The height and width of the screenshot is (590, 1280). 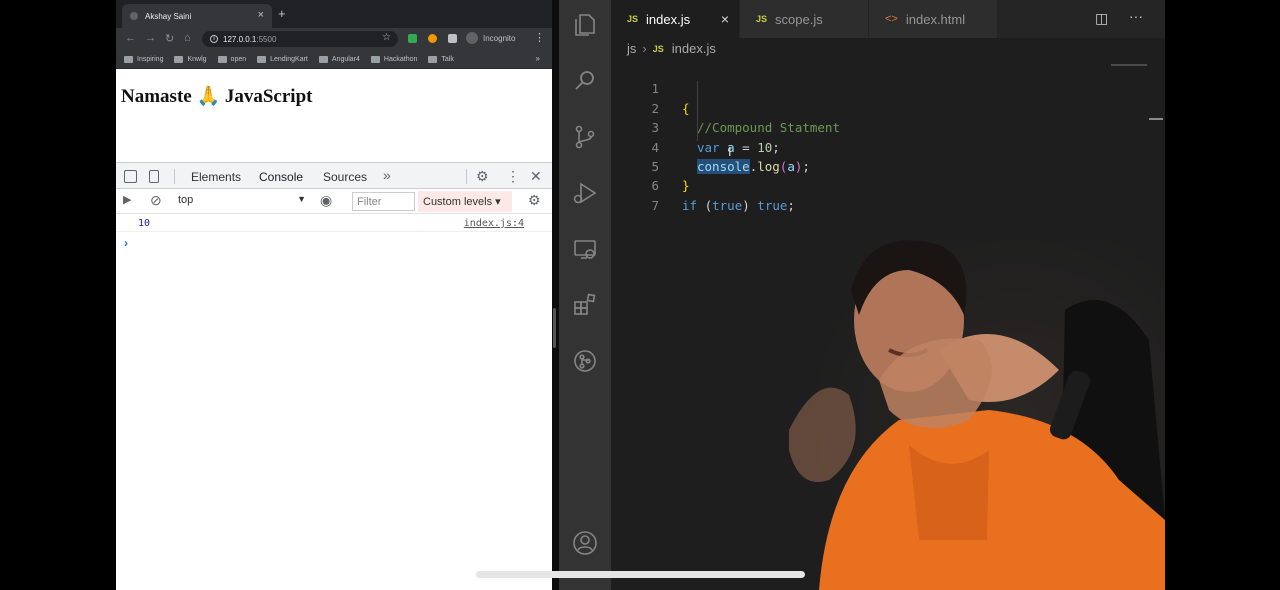 What do you see at coordinates (494, 223) in the screenshot?
I see `log-source-link: index.js:4` at bounding box center [494, 223].